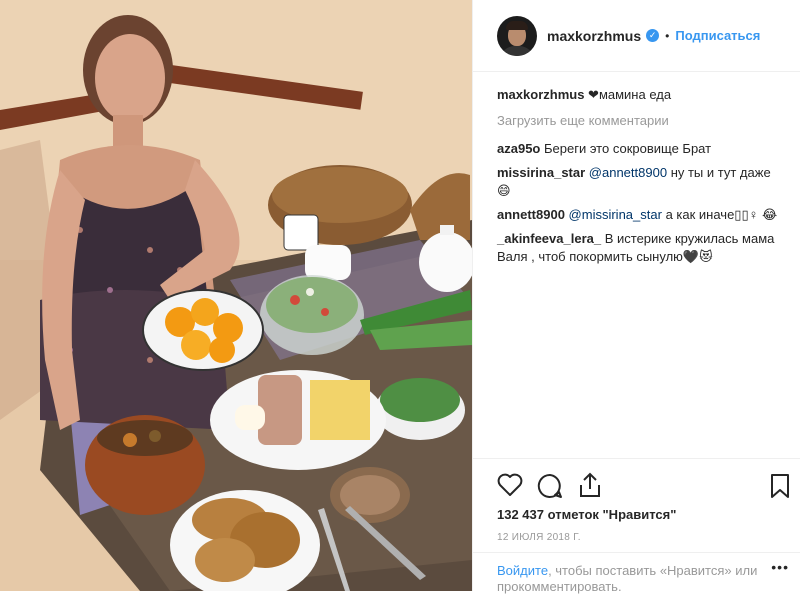 Image resolution: width=800 pixels, height=595 pixels. What do you see at coordinates (615, 214) in the screenshot?
I see `comment-mention: @missirina_star` at bounding box center [615, 214].